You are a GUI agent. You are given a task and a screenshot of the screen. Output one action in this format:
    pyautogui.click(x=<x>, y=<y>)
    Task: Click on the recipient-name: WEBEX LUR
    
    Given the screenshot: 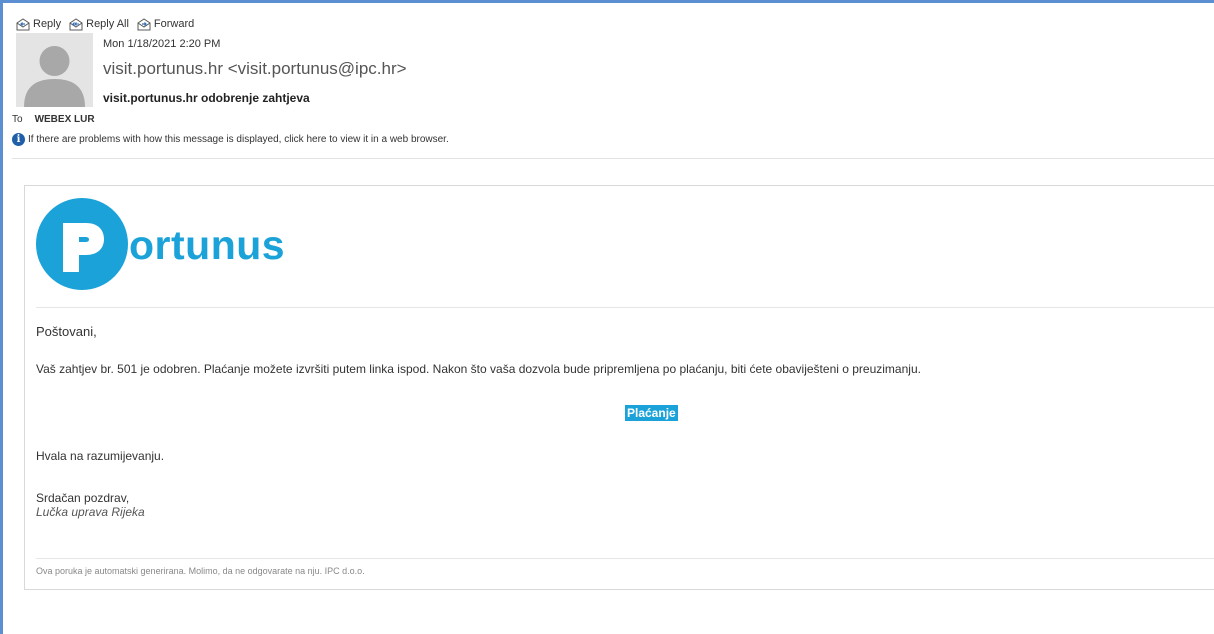 What is the action you would take?
    pyautogui.click(x=65, y=119)
    